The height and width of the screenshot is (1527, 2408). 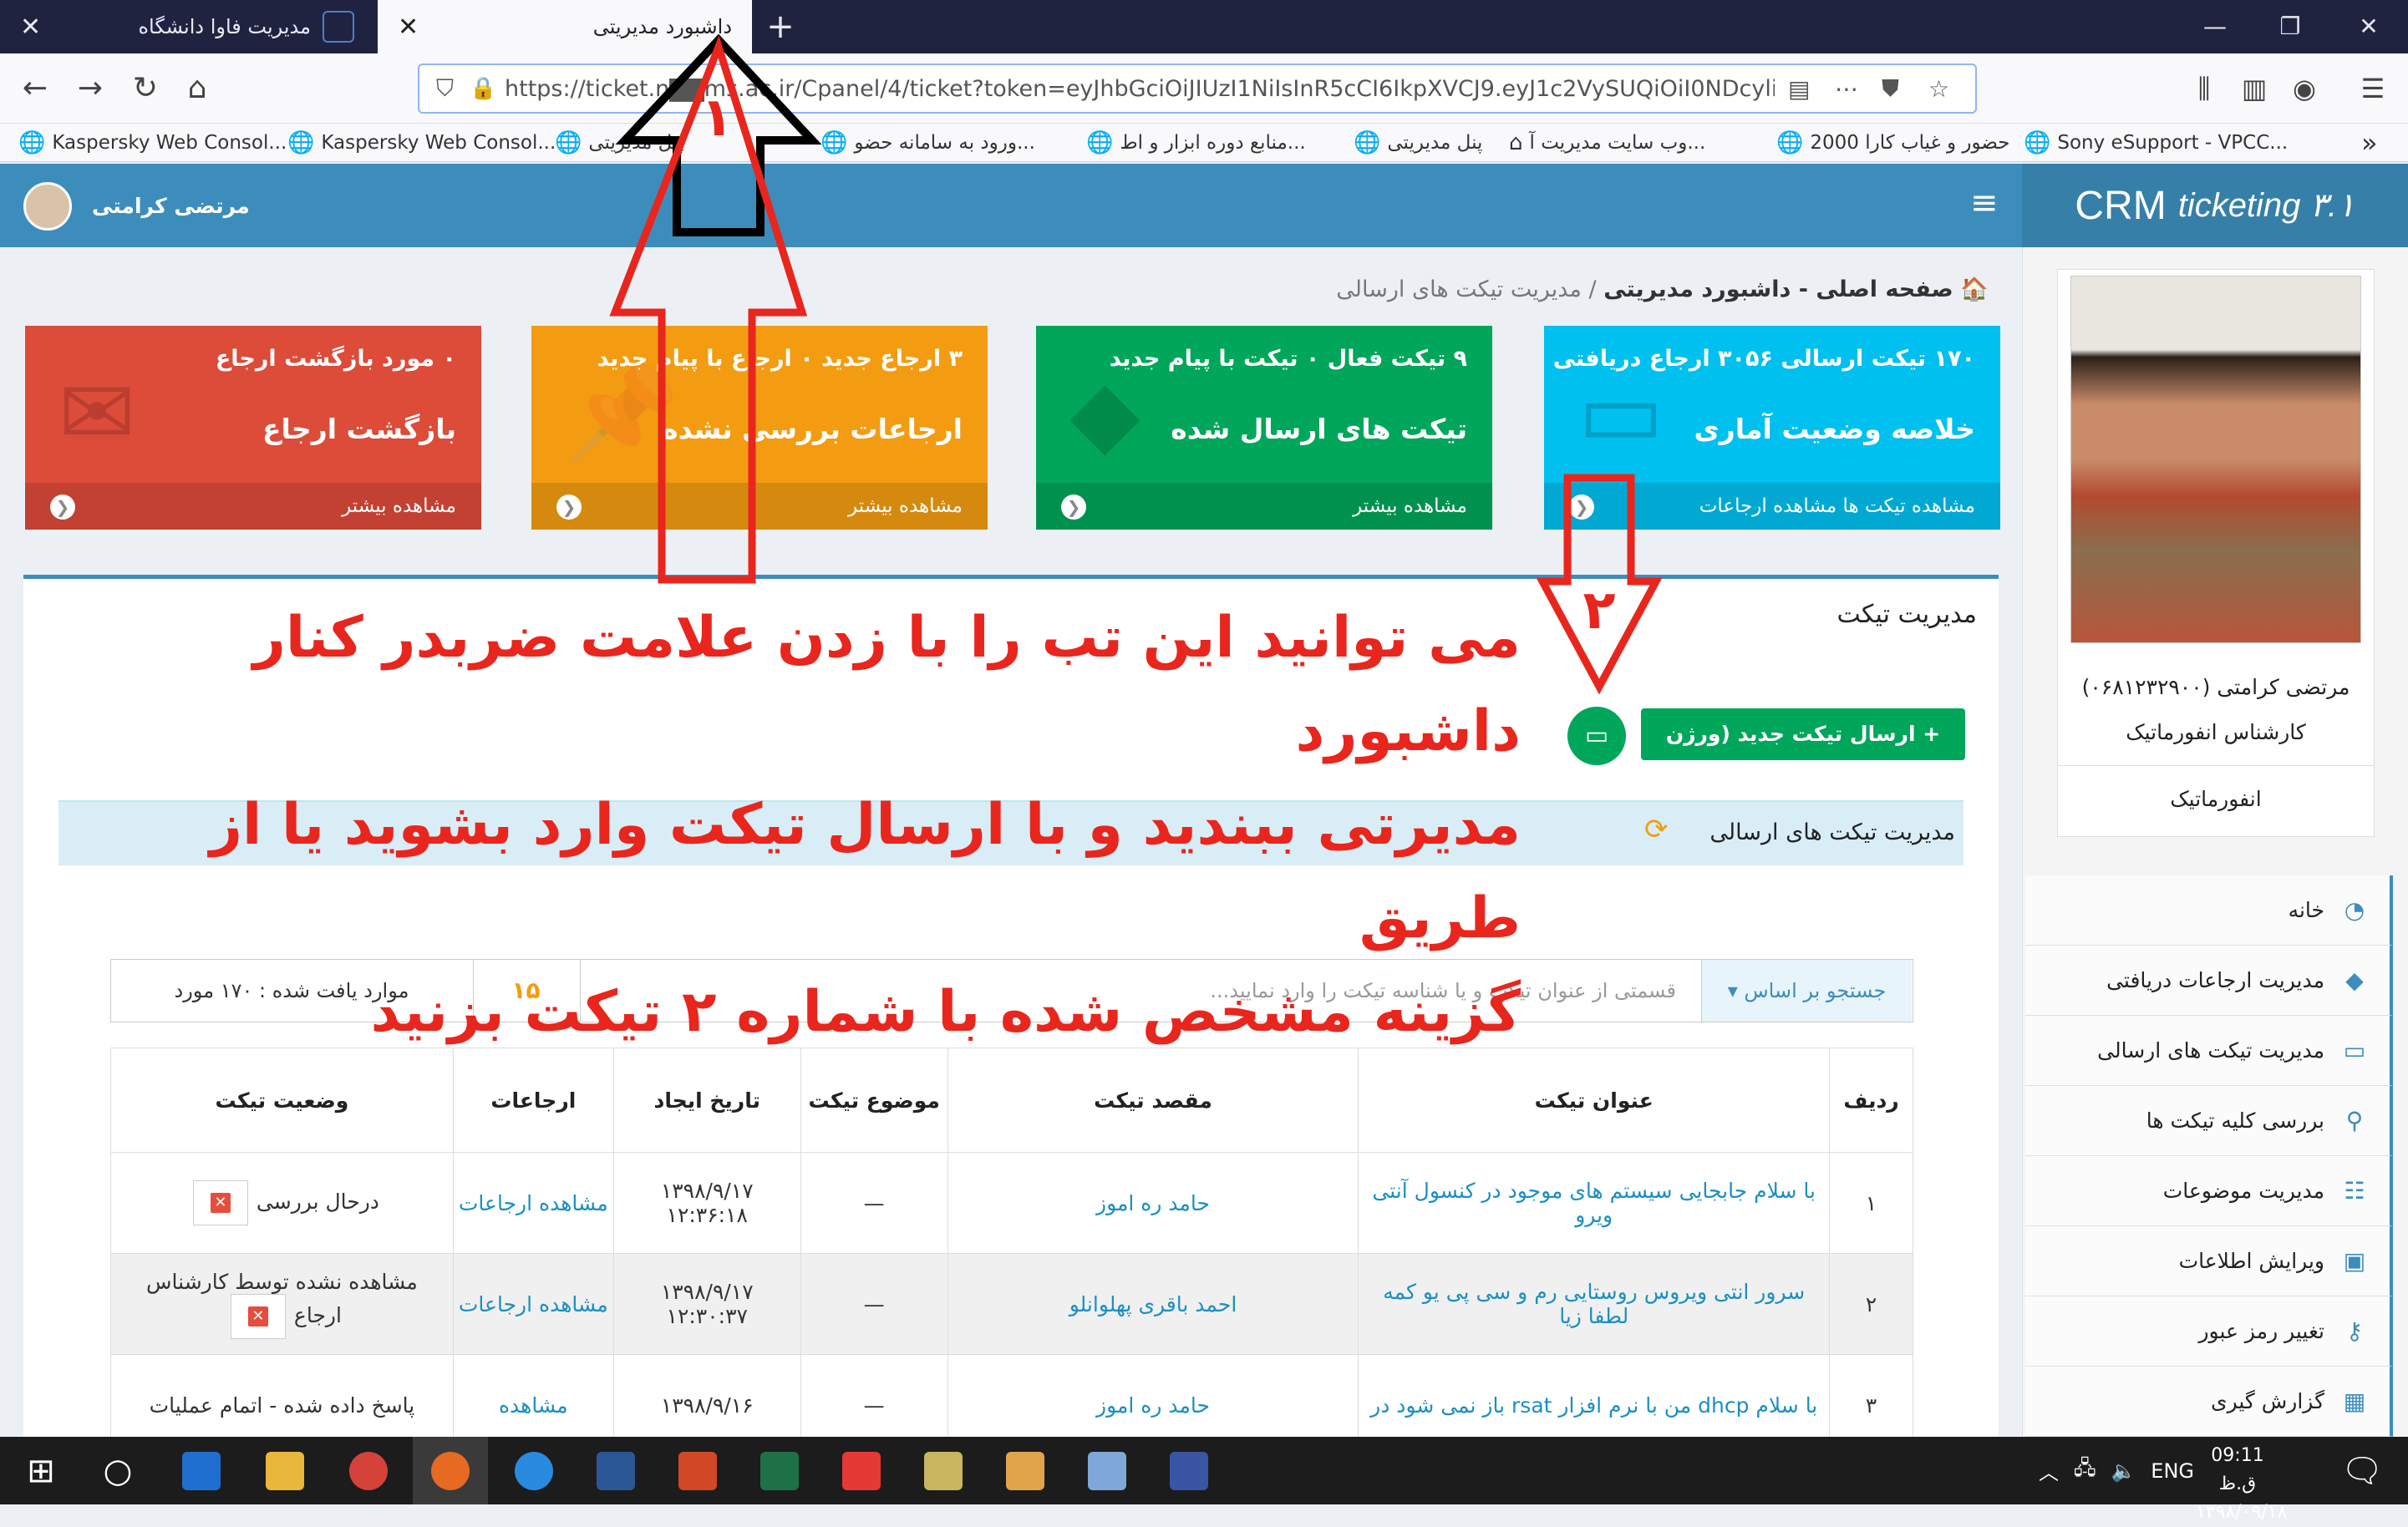 I want to click on sidebar-item-sent-tickets: مدیریت تیکت های ارسالی ▭, so click(x=2209, y=1051).